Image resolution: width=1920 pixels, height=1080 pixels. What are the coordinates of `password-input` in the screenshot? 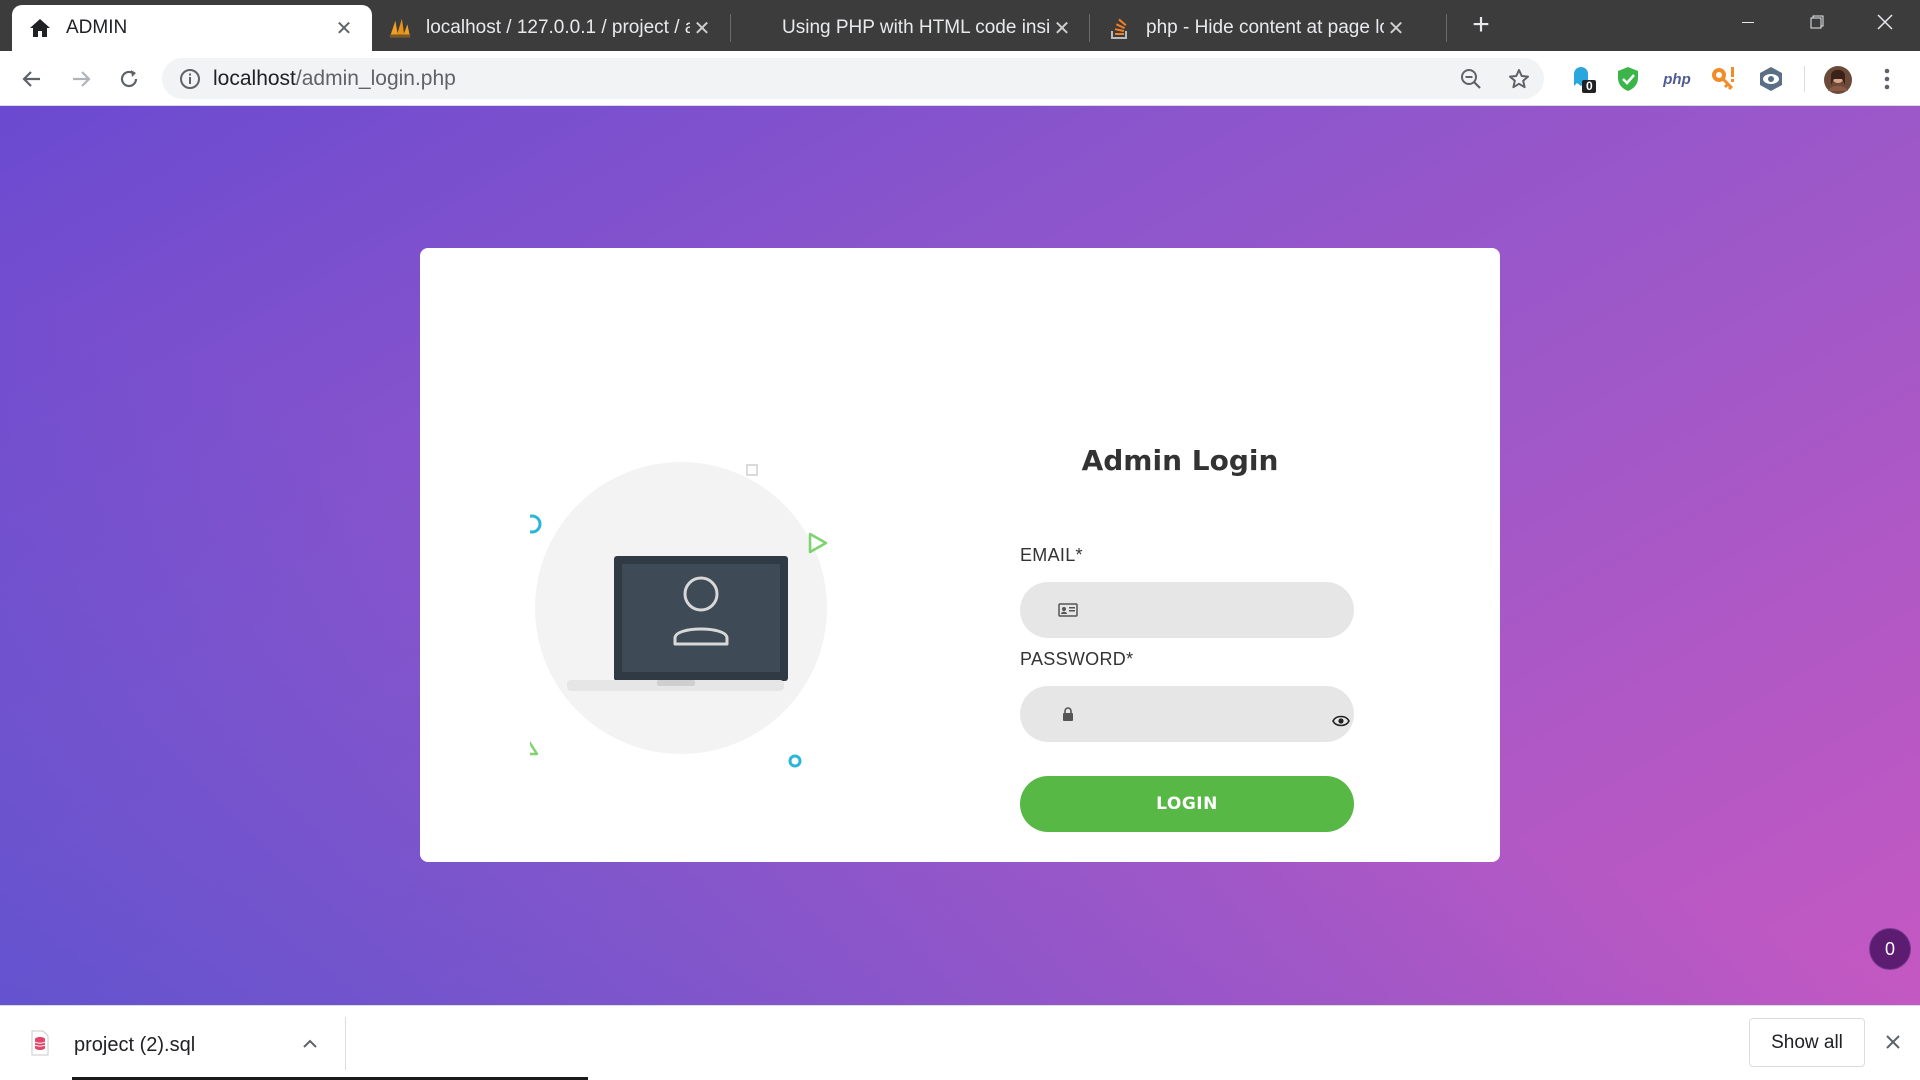 It's located at (1202, 715).